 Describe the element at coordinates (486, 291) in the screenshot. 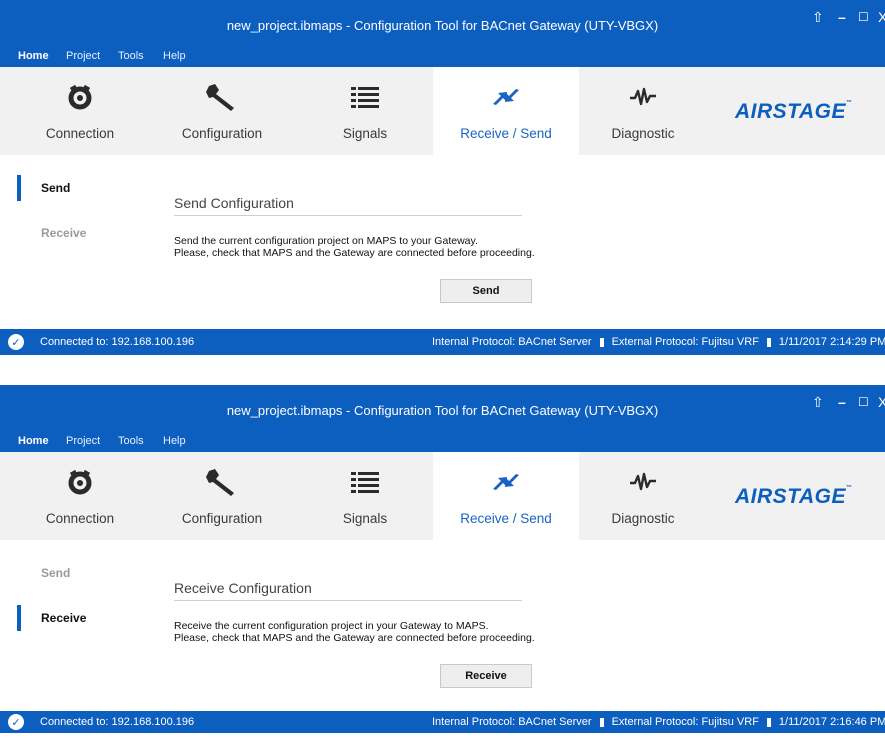

I see `send-button: Send` at that location.